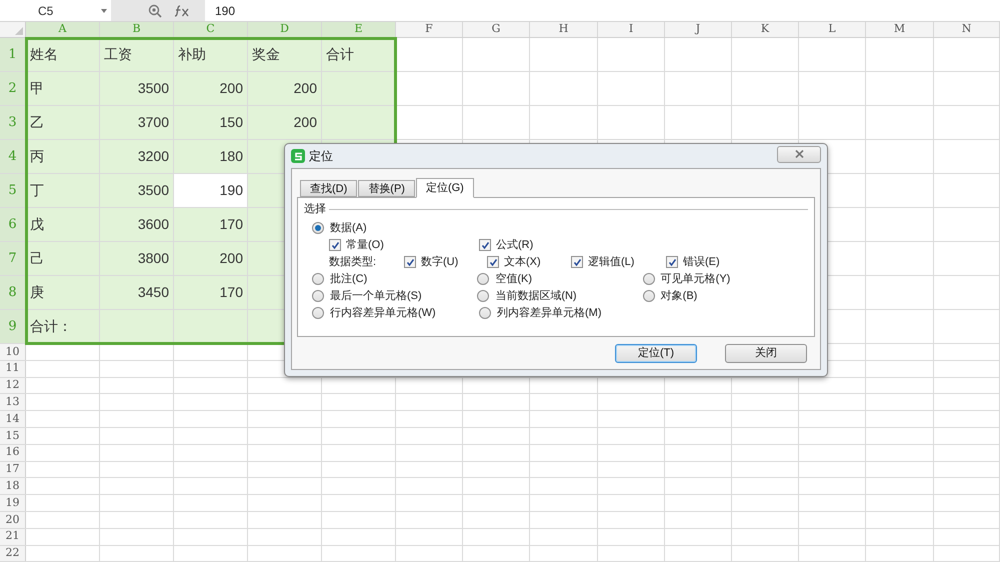  What do you see at coordinates (611, 262) in the screenshot?
I see `checkbox-label: 逻辑值(L)` at bounding box center [611, 262].